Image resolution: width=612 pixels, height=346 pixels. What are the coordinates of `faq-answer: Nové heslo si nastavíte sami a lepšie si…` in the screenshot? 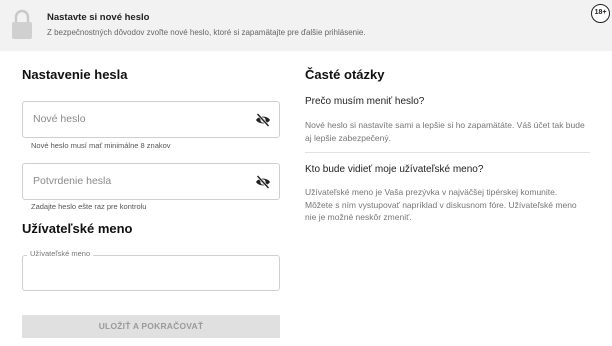 It's located at (445, 131).